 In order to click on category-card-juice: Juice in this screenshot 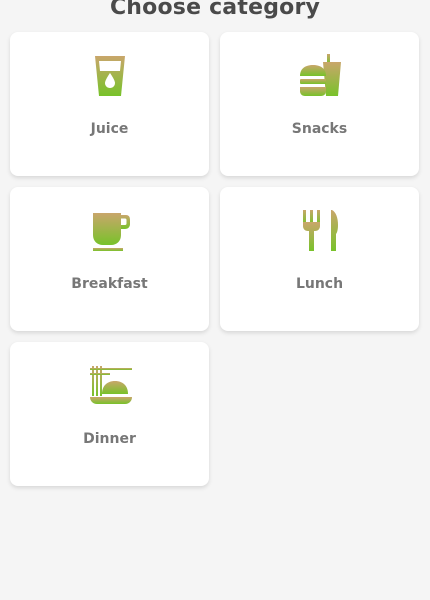, I will do `click(109, 104)`.